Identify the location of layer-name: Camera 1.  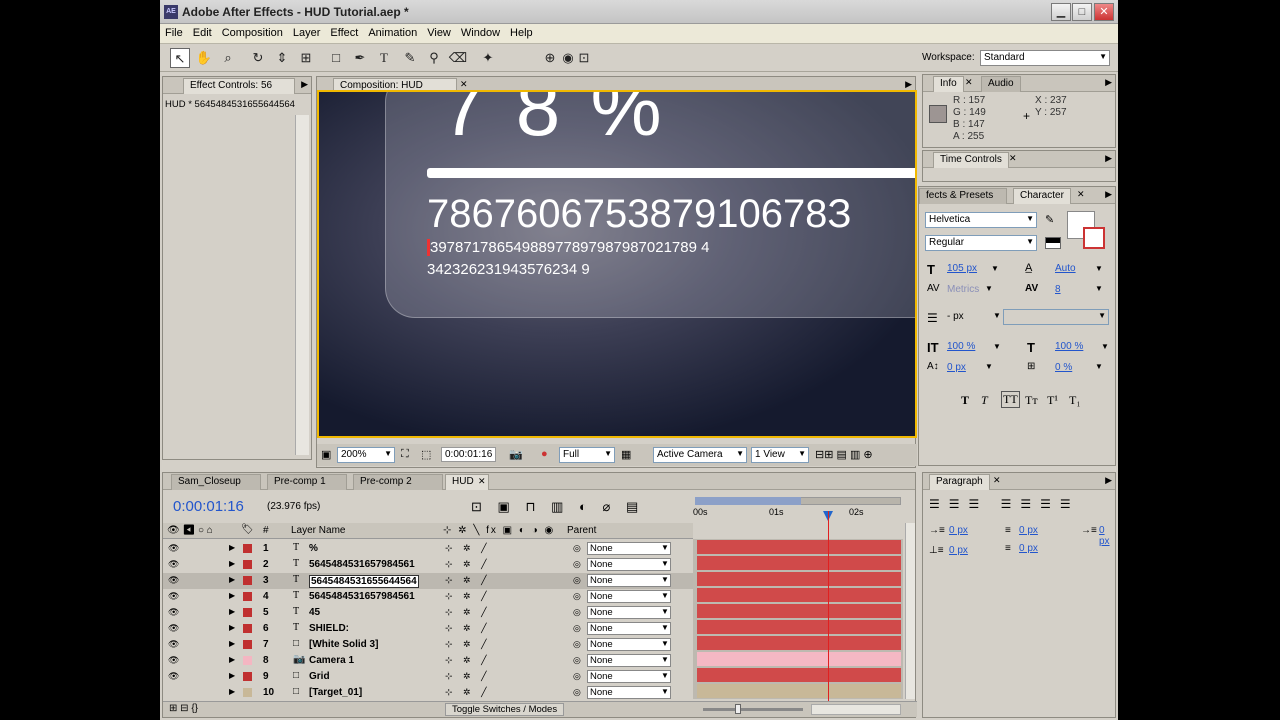
(331, 660).